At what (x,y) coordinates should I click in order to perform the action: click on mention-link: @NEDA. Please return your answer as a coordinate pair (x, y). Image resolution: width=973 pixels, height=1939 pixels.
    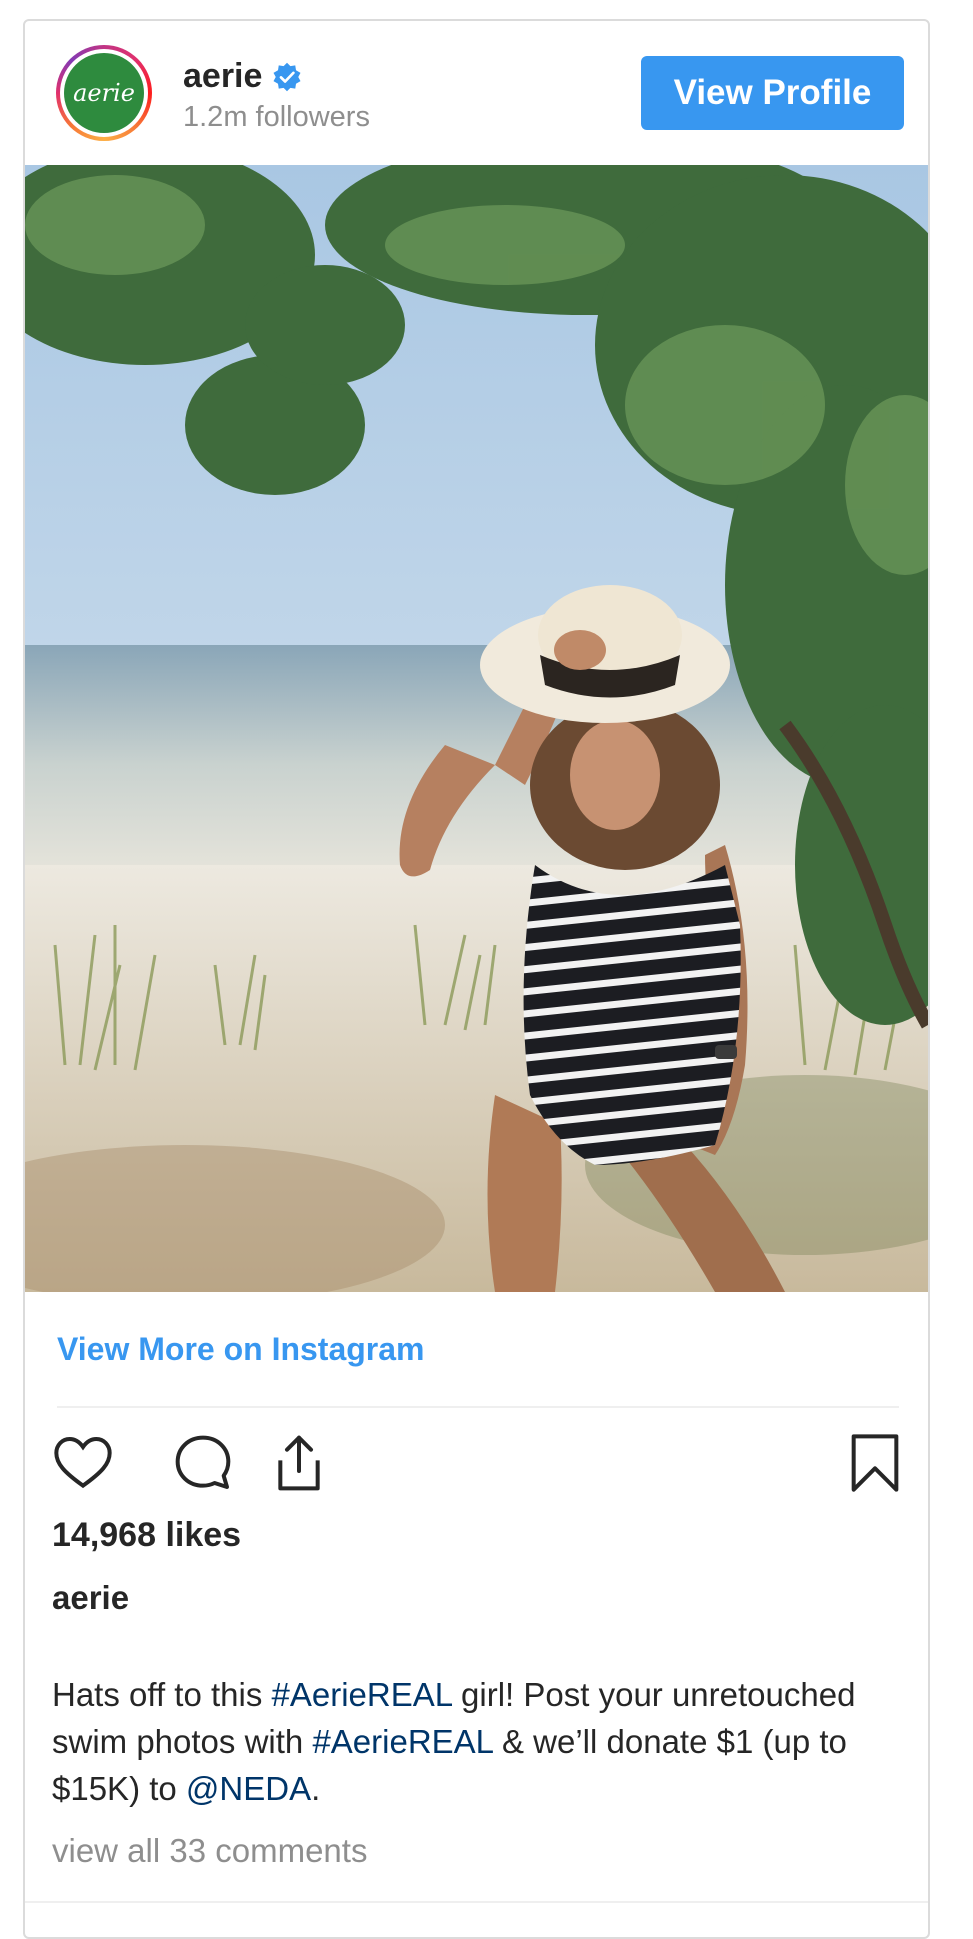
    Looking at the image, I should click on (248, 1788).